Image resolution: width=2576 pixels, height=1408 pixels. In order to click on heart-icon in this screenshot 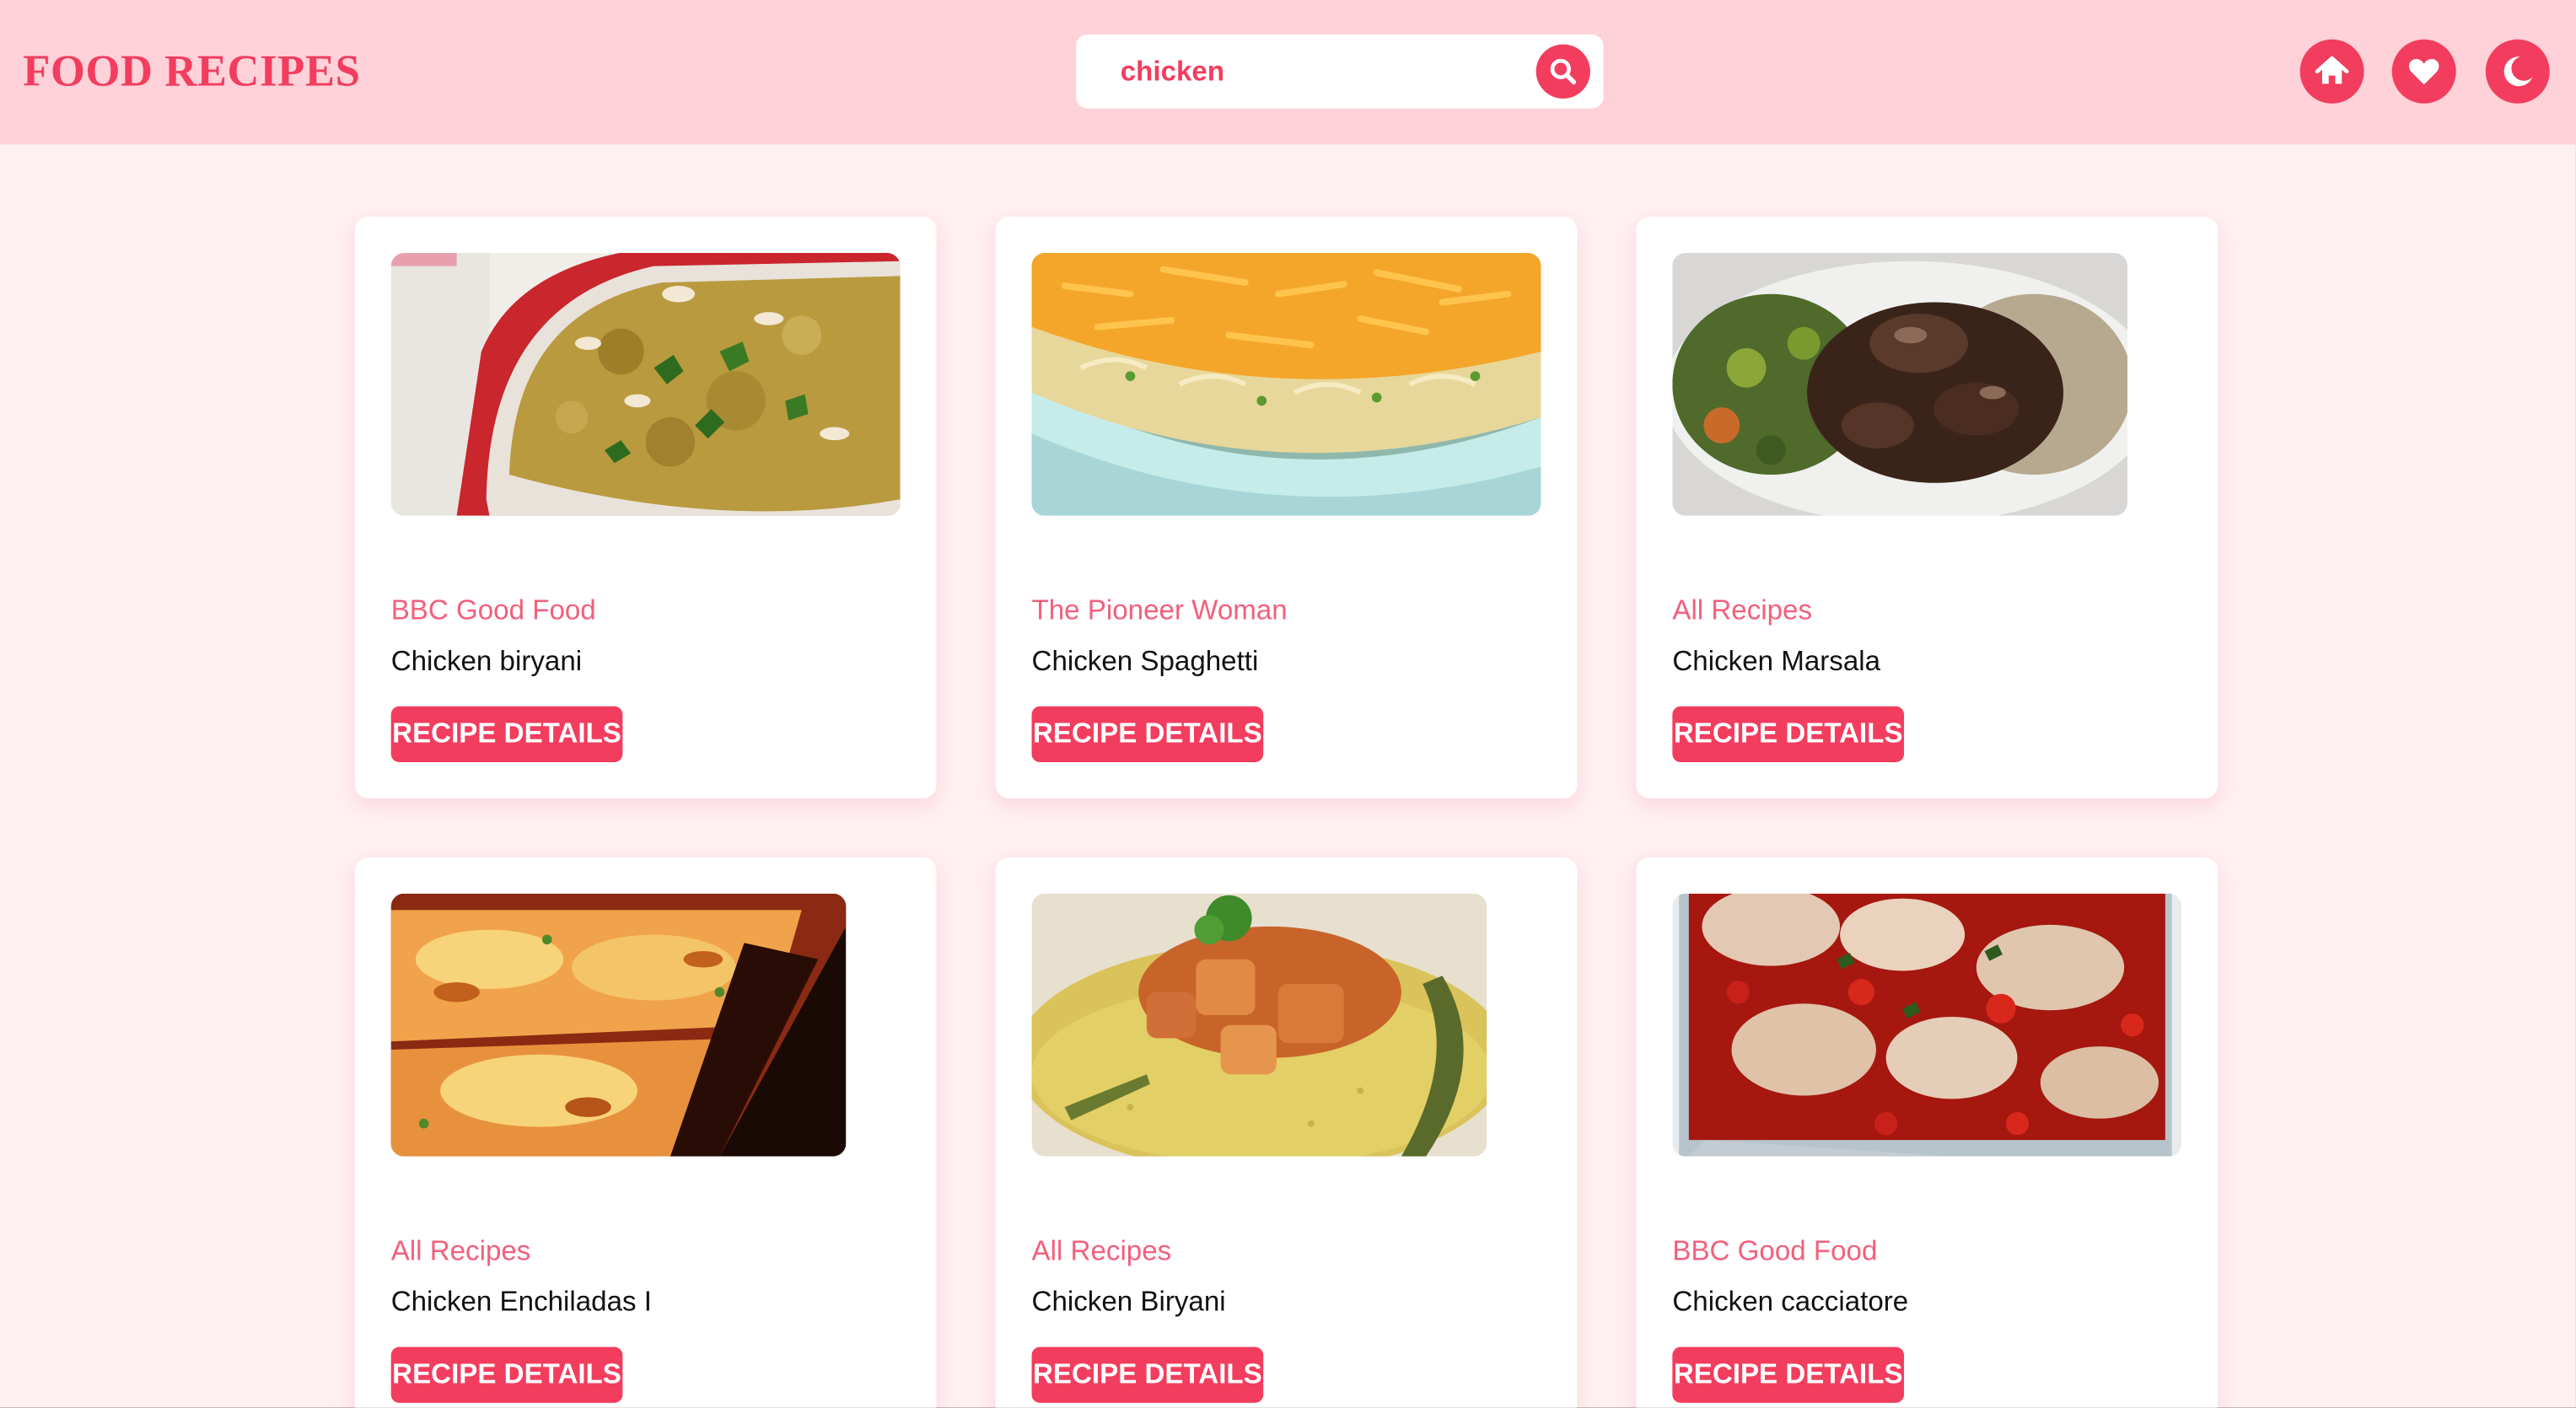, I will do `click(2423, 72)`.